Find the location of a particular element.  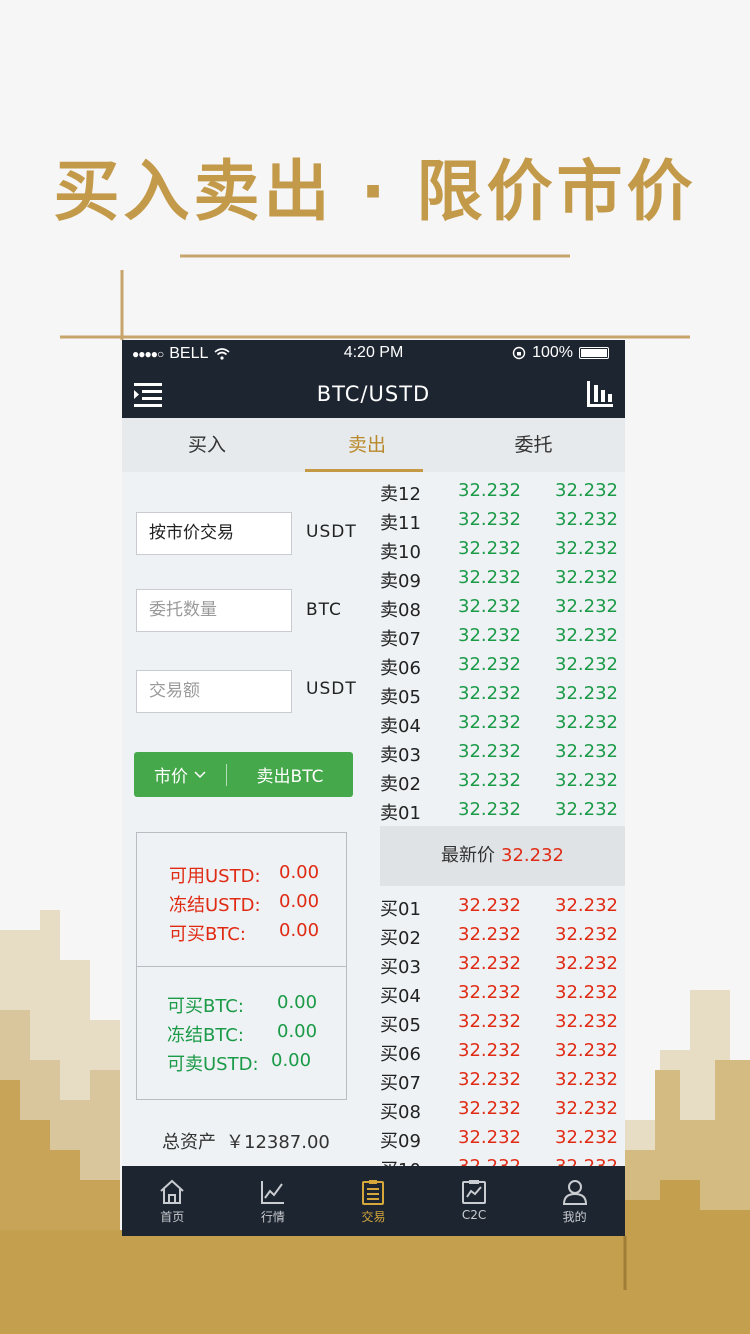

total-assets: 总资产 ￥12387.00 is located at coordinates (246, 1141).